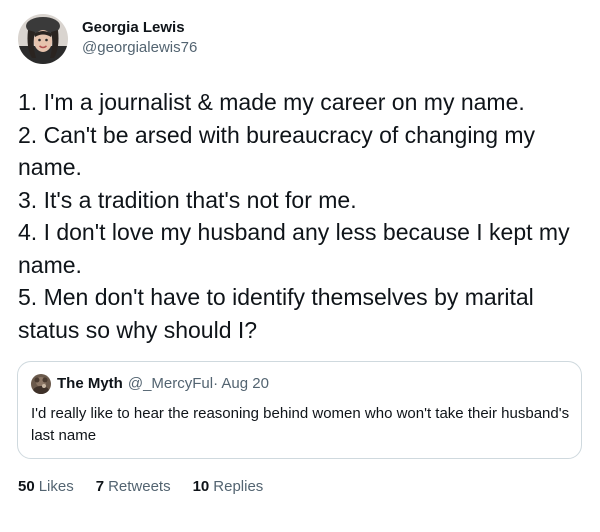  I want to click on retweets-count: 7, so click(100, 486).